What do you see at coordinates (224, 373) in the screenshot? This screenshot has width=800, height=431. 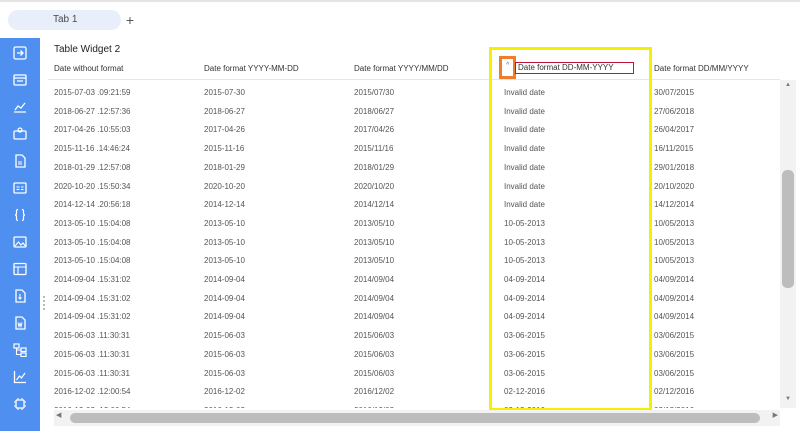 I see `table-cell: 2015-06-03` at bounding box center [224, 373].